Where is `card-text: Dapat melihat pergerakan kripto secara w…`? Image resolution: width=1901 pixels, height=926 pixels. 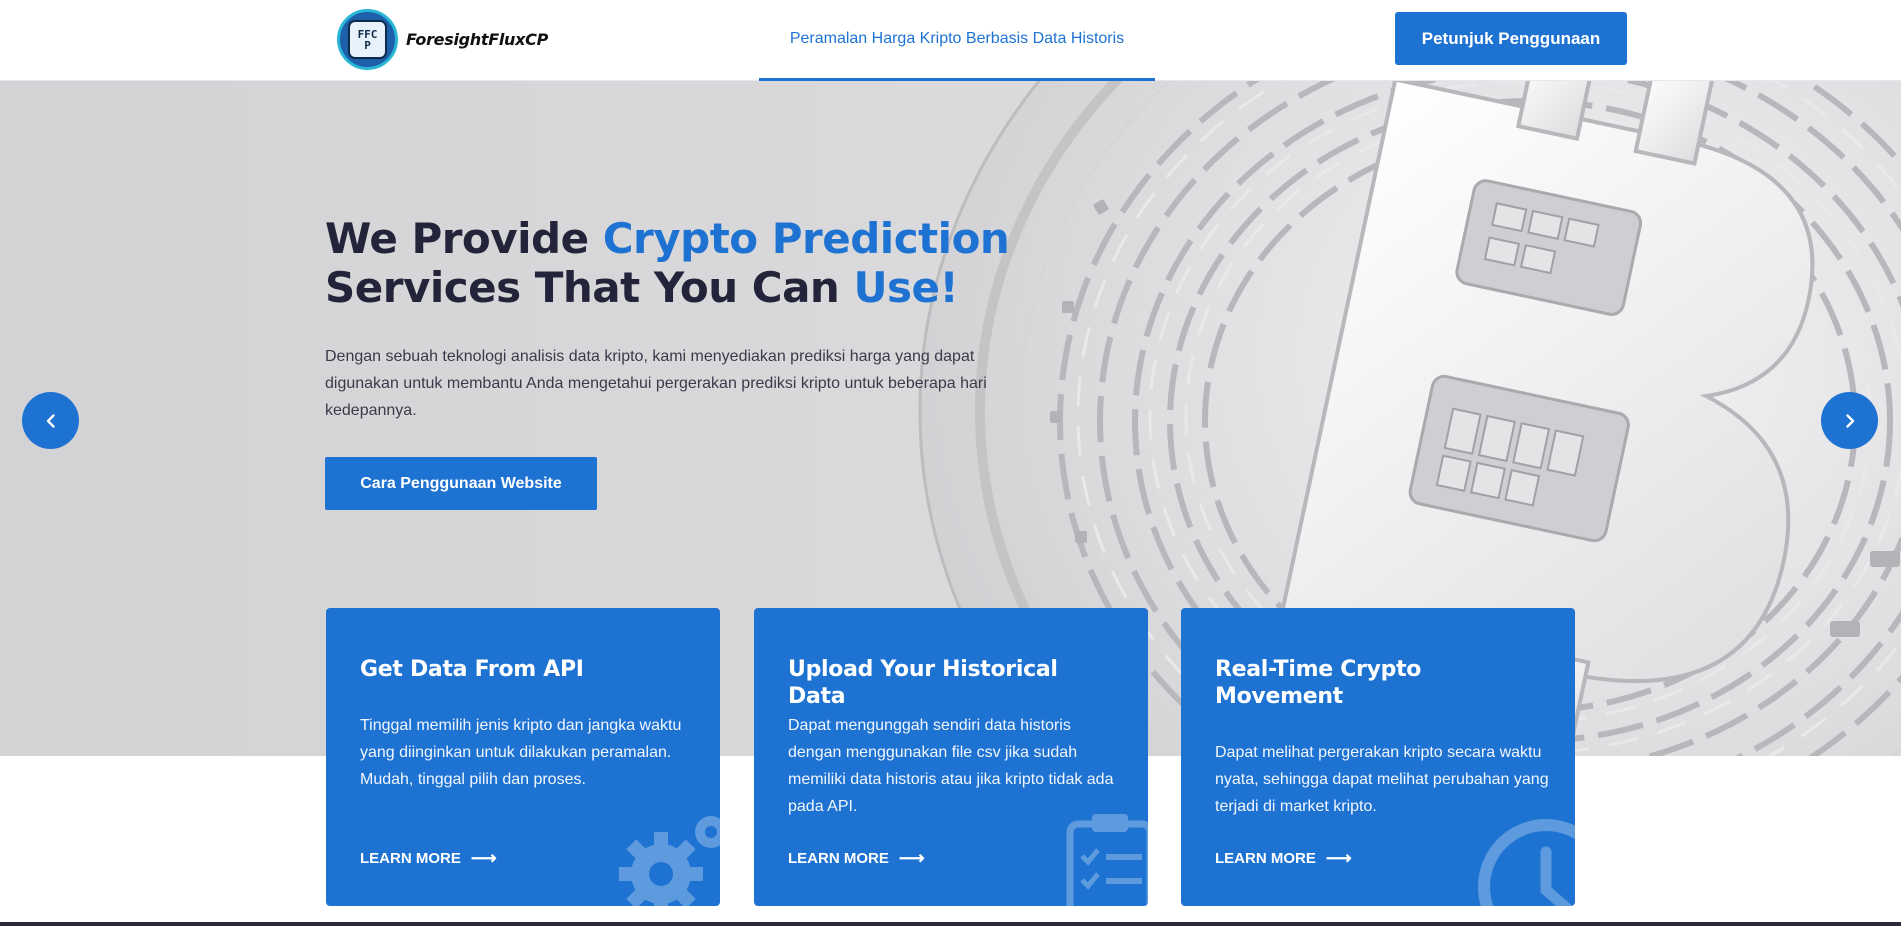 card-text: Dapat melihat pergerakan kripto secara w… is located at coordinates (1382, 779).